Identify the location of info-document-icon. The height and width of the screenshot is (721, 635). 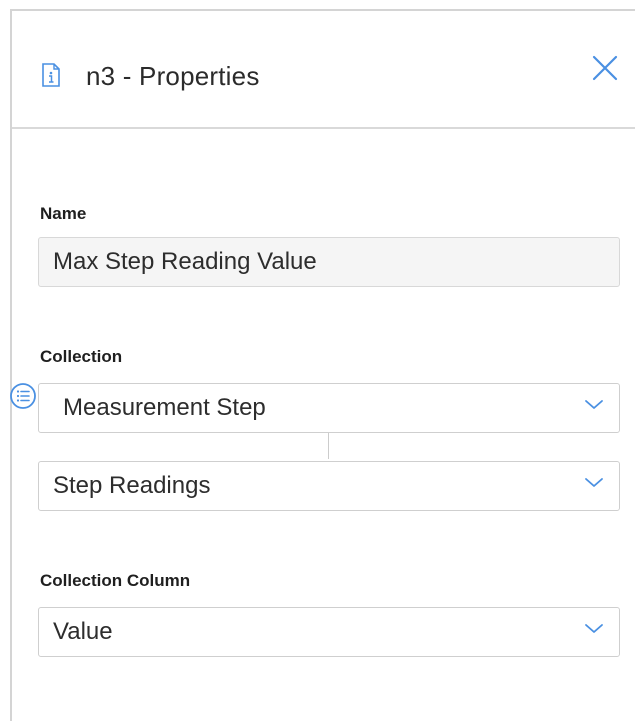
(51, 75).